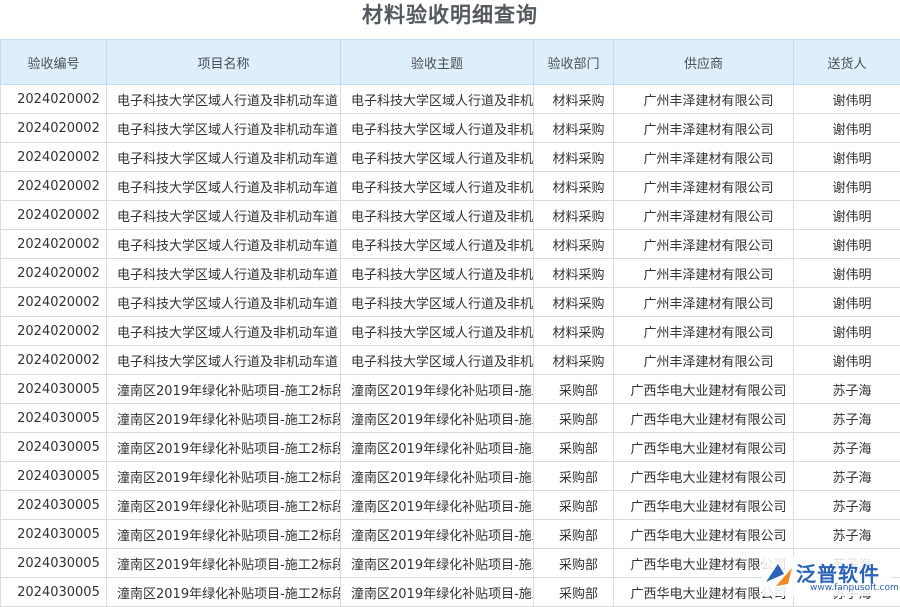 The width and height of the screenshot is (900, 607). What do you see at coordinates (574, 62) in the screenshot?
I see `col-header-department: 验收部门` at bounding box center [574, 62].